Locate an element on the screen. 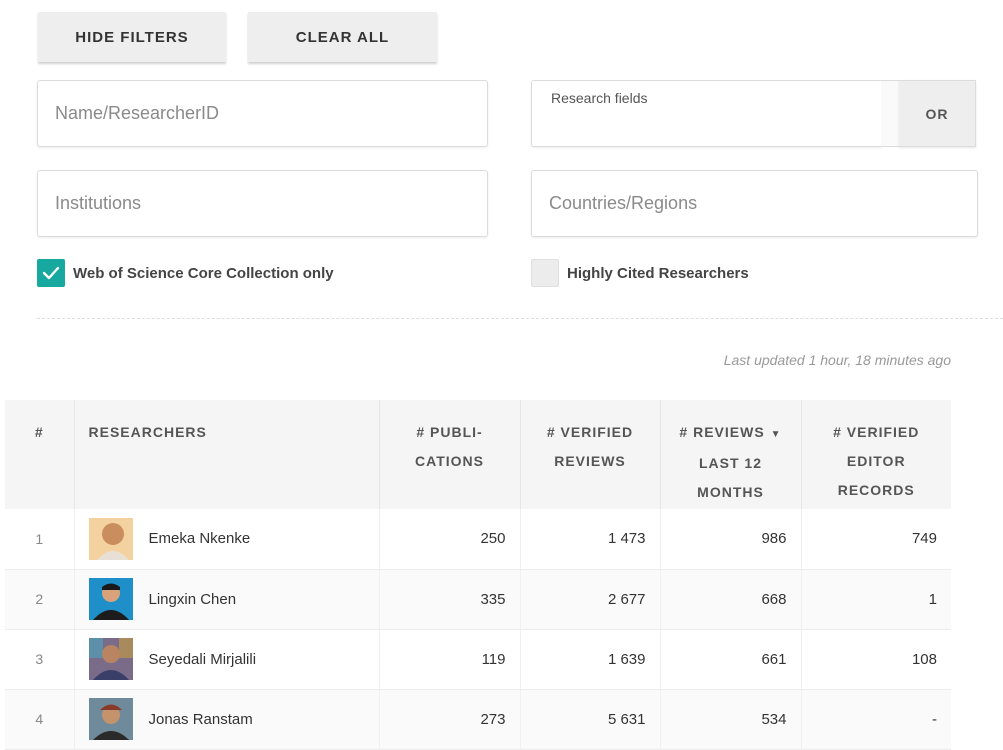 The image size is (1003, 750). avatar-lingxin-icon is located at coordinates (110, 599).